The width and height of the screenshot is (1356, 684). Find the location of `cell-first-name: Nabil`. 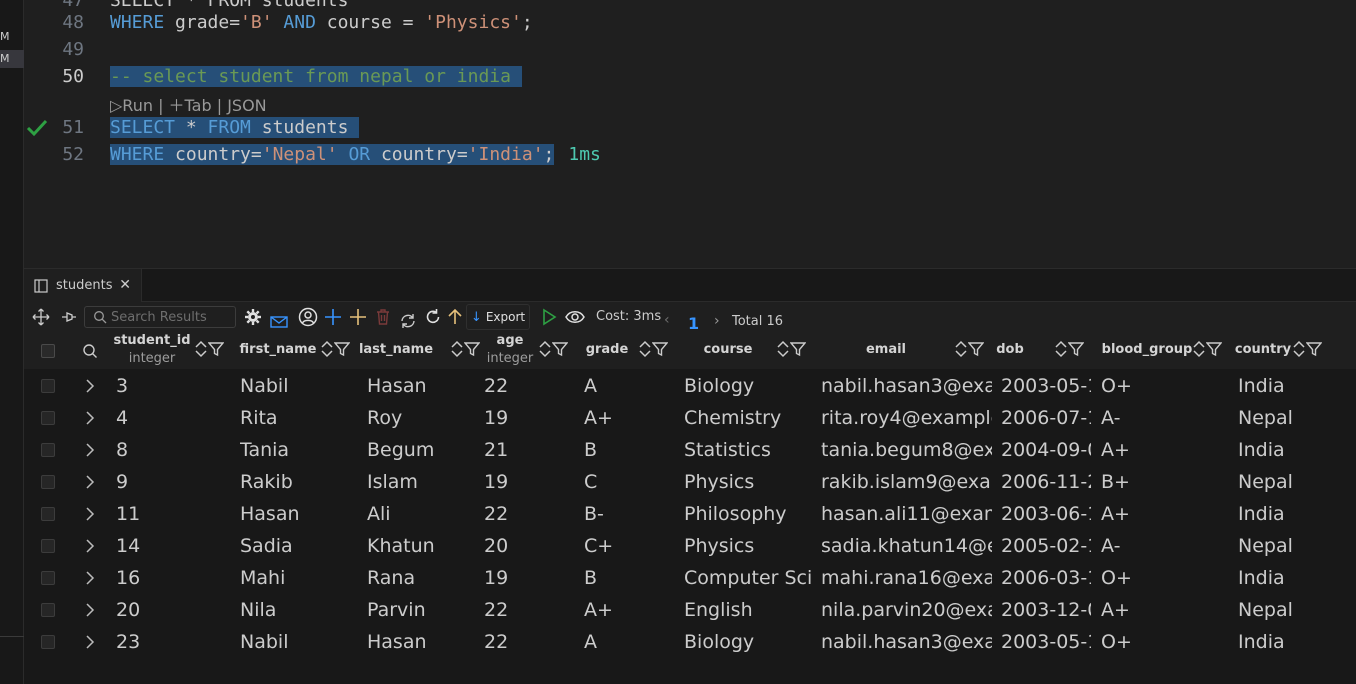

cell-first-name: Nabil is located at coordinates (295, 386).